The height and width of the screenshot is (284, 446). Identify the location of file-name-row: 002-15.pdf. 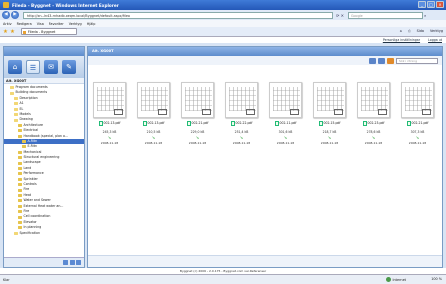
(329, 123).